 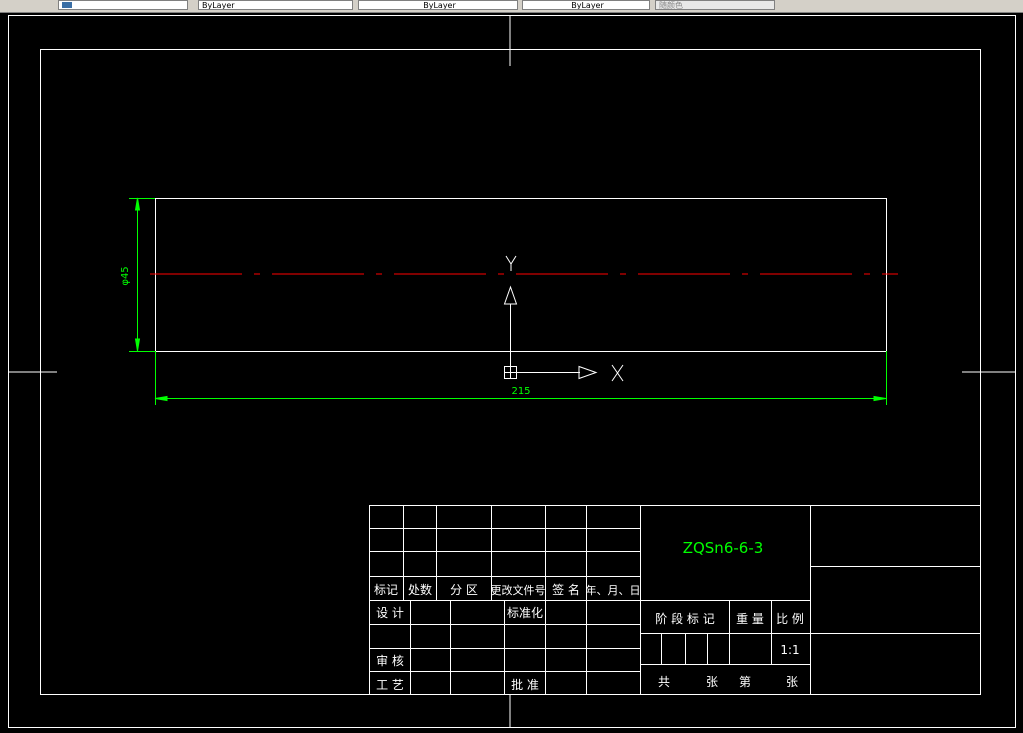 I want to click on review-label: 审 核, so click(x=390, y=660).